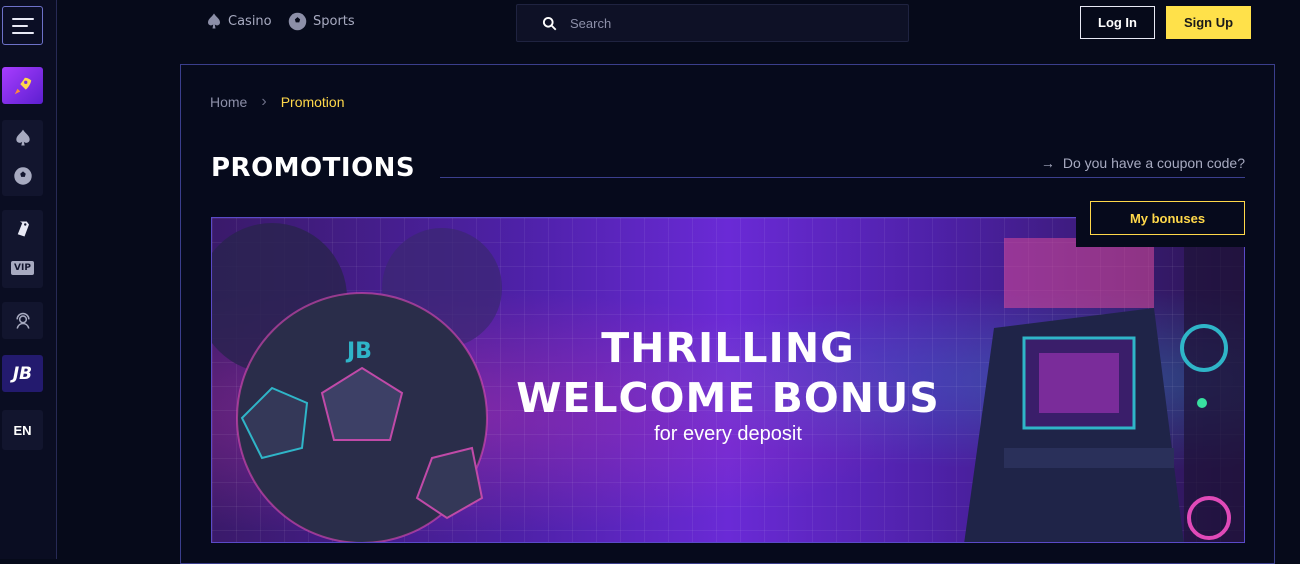 The width and height of the screenshot is (1300, 564). I want to click on banner-subtitle: for every deposit, so click(728, 434).